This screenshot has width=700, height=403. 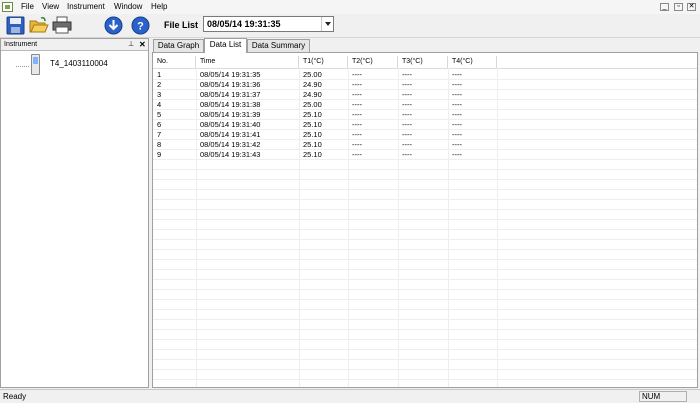 What do you see at coordinates (425, 145) in the screenshot?
I see `table-row: 8 08/05/14 19:31:42 25.10 ---- ---- ----` at bounding box center [425, 145].